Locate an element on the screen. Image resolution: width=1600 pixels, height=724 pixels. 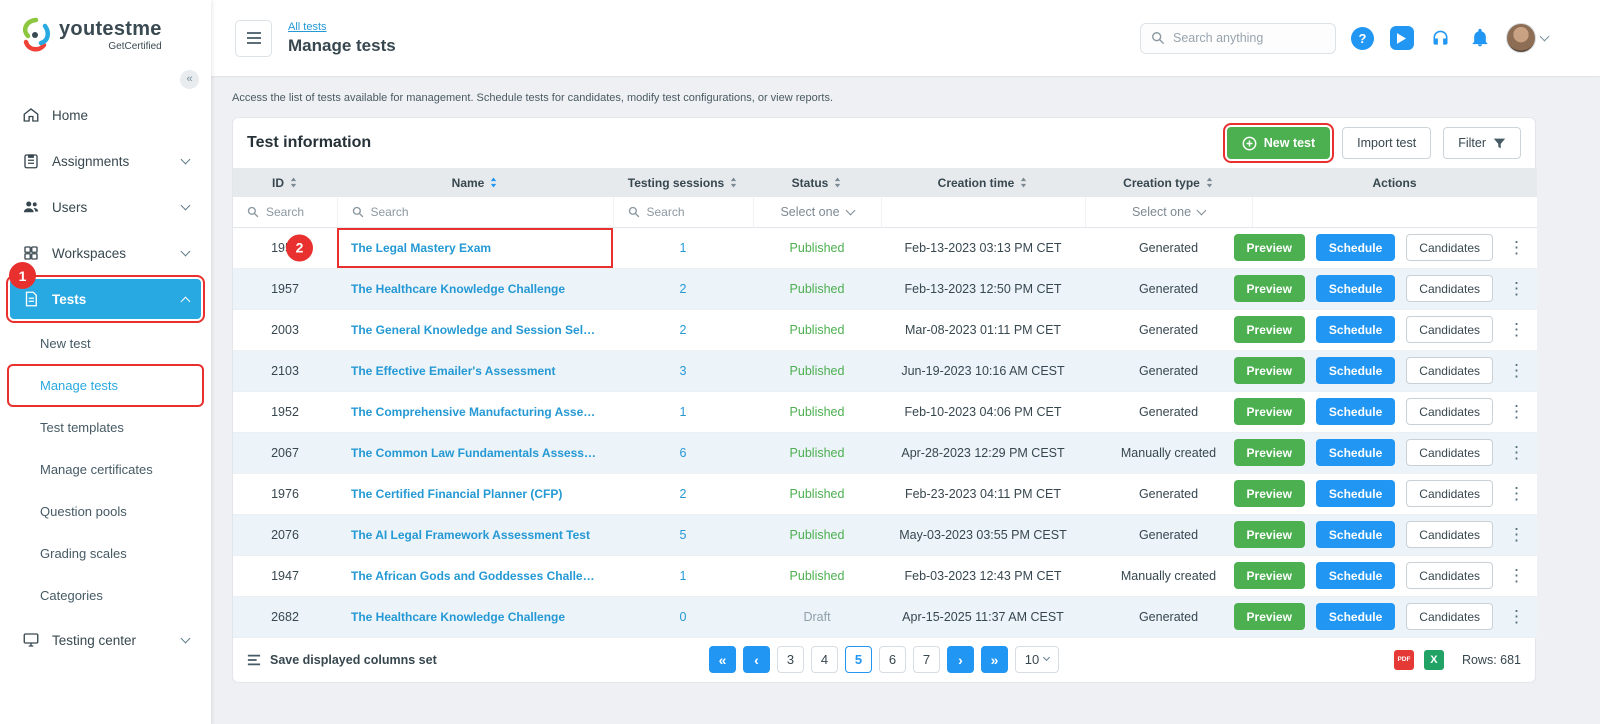
page-button: 6 is located at coordinates (892, 659).